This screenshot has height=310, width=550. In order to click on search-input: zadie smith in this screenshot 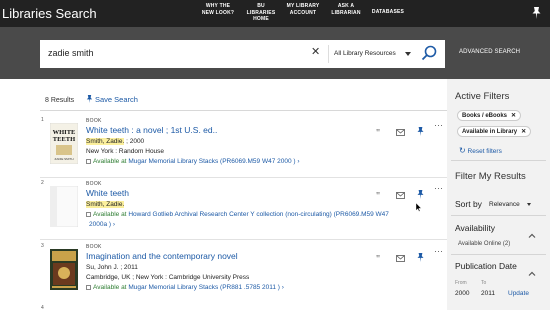, I will do `click(71, 53)`.